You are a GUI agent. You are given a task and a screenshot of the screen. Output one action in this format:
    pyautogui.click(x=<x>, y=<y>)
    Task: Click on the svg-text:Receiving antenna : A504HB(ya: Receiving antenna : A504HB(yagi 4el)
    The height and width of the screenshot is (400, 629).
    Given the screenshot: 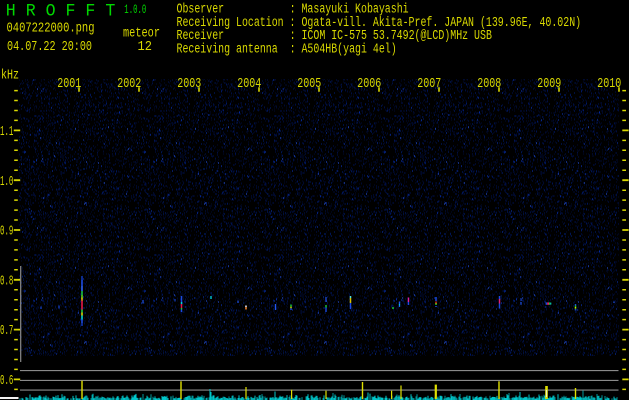 What is the action you would take?
    pyautogui.click(x=287, y=50)
    